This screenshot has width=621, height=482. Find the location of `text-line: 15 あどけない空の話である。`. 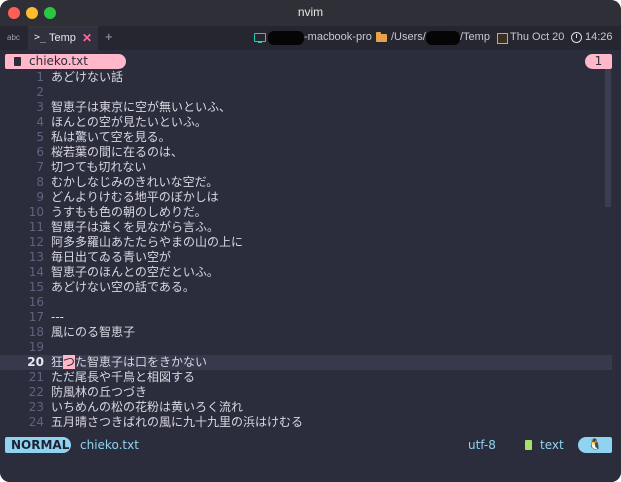

text-line: 15 あどけない空の話である。 is located at coordinates (306, 287).